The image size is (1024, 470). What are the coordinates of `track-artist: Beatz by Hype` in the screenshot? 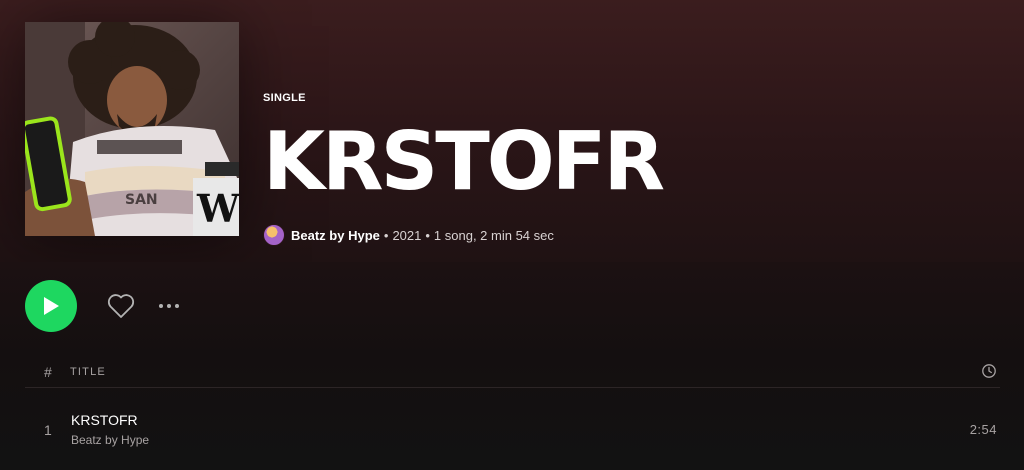 It's located at (110, 440).